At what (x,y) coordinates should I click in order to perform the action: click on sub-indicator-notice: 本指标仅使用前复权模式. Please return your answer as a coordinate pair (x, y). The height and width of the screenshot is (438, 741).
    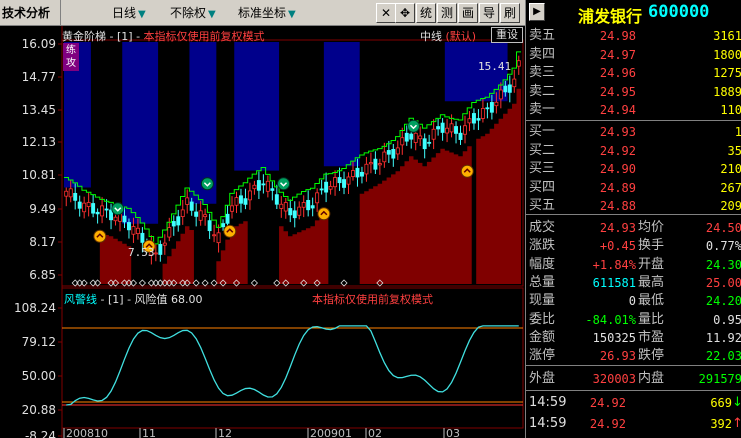
    Looking at the image, I should click on (372, 299).